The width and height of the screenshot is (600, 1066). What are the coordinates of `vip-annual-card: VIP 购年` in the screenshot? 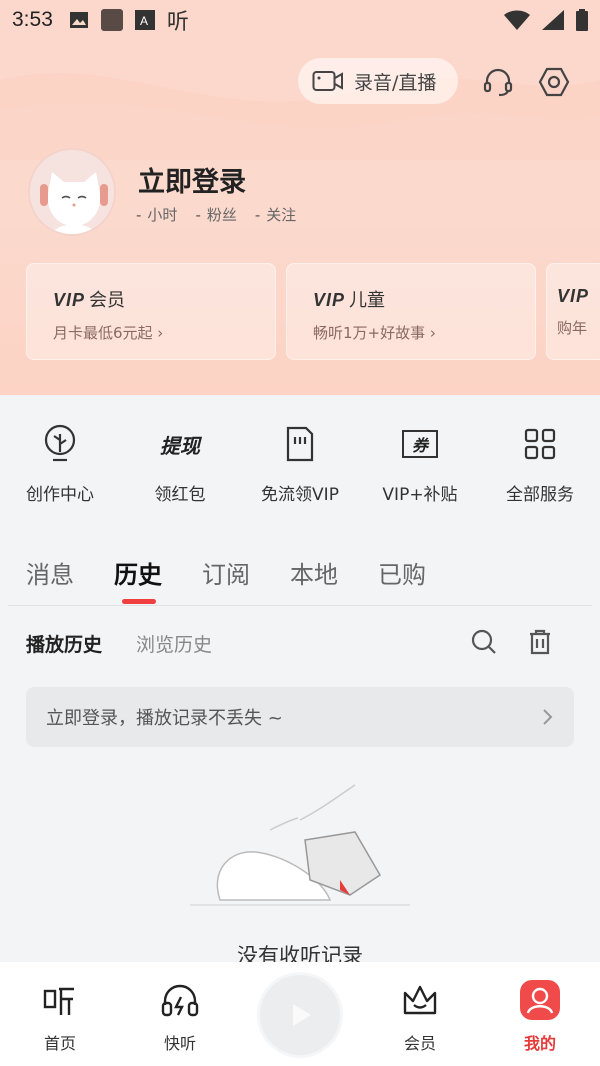 It's located at (573, 311).